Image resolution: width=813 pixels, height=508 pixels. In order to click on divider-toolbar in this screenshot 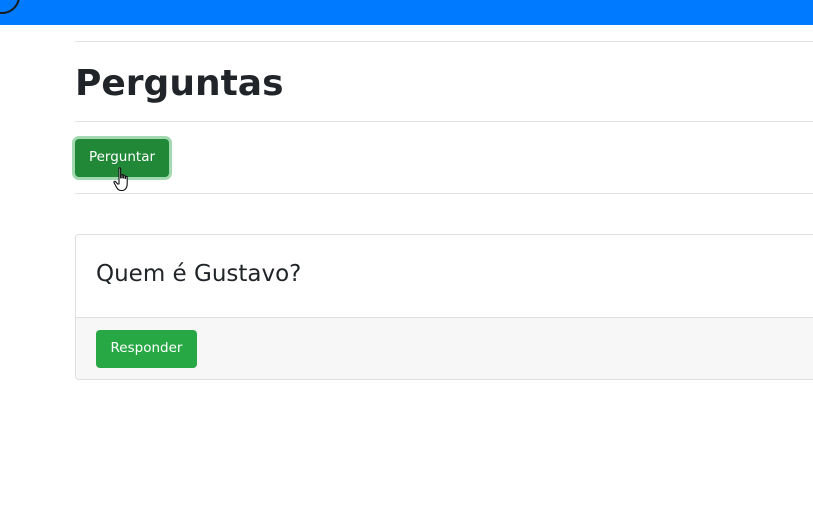, I will do `click(444, 193)`.